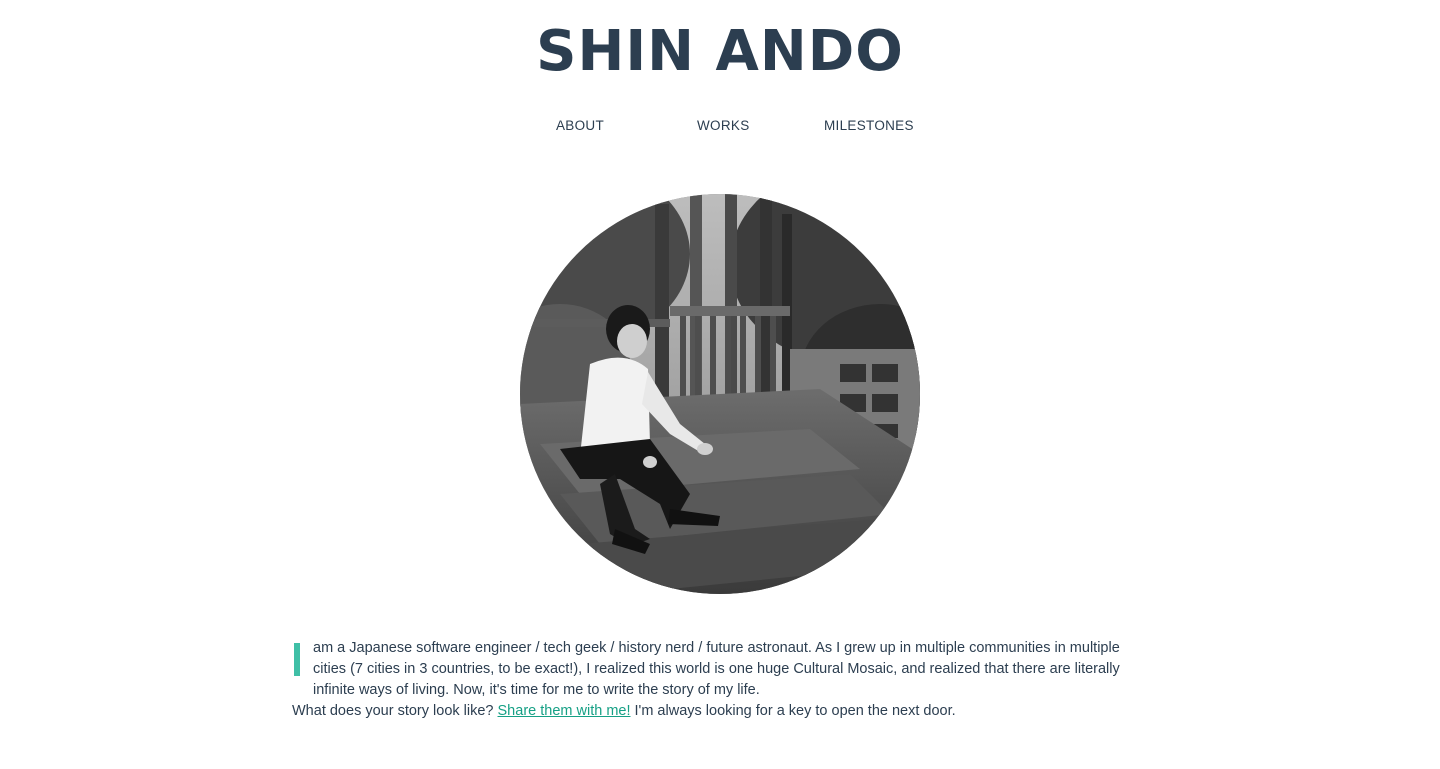 This screenshot has height=769, width=1440. I want to click on nav-milestones-link: MILESTONES, so click(869, 126).